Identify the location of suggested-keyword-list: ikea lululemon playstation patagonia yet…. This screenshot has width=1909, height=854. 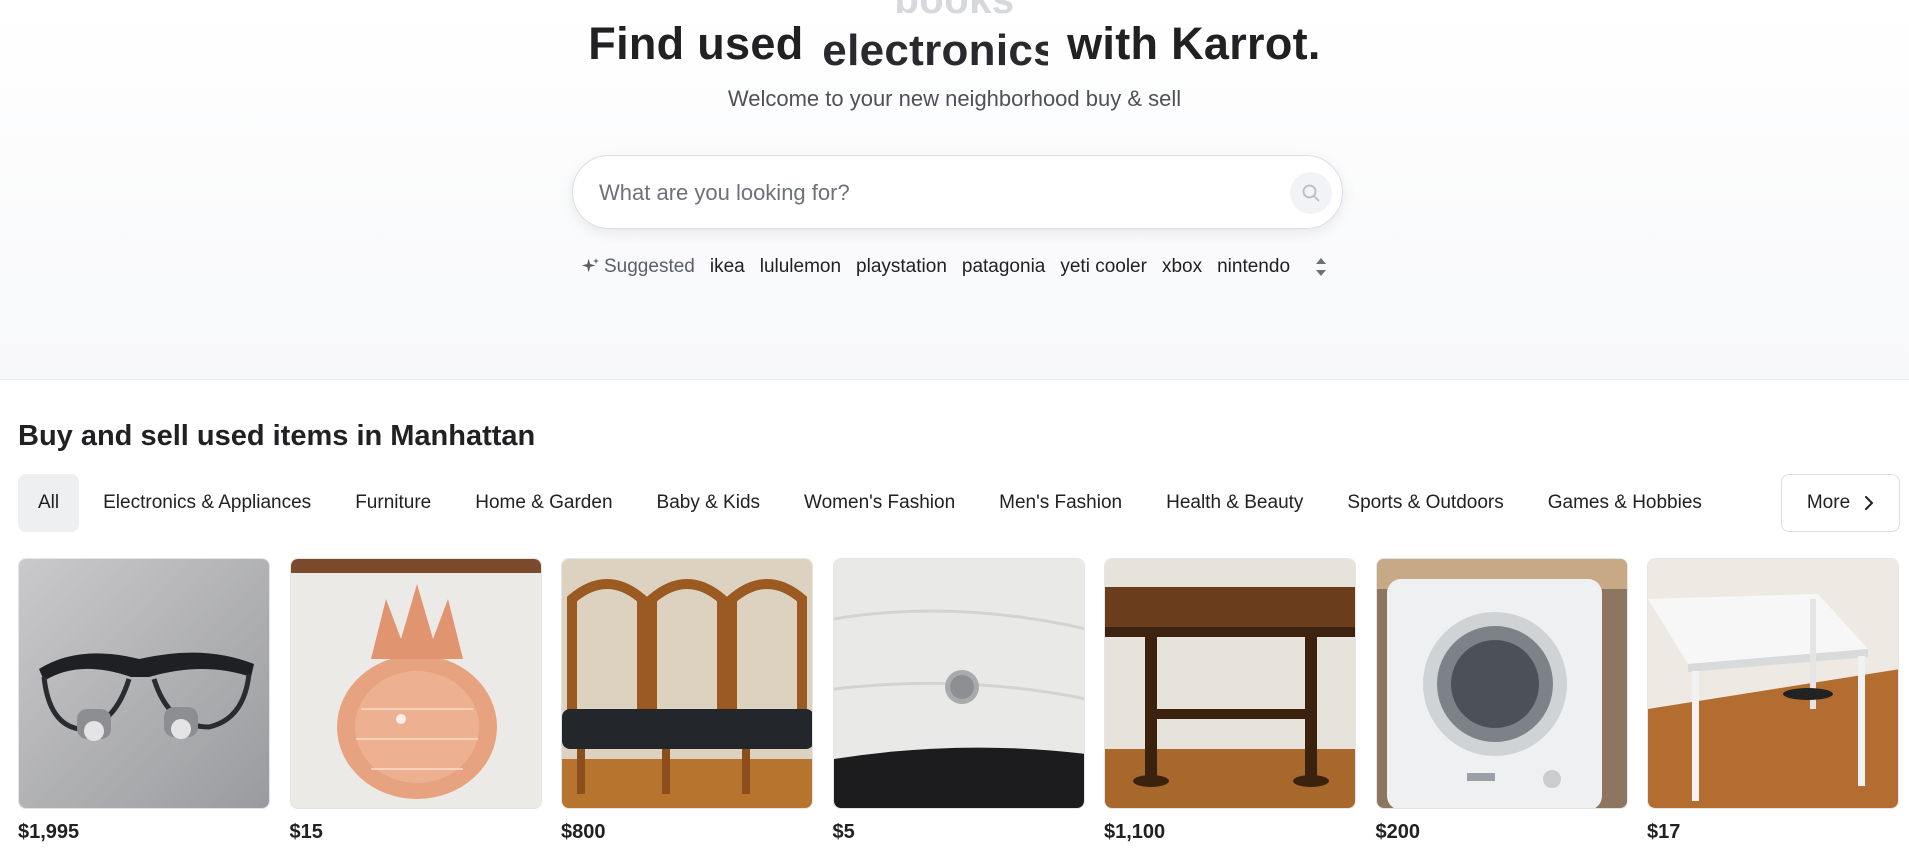
(1007, 267).